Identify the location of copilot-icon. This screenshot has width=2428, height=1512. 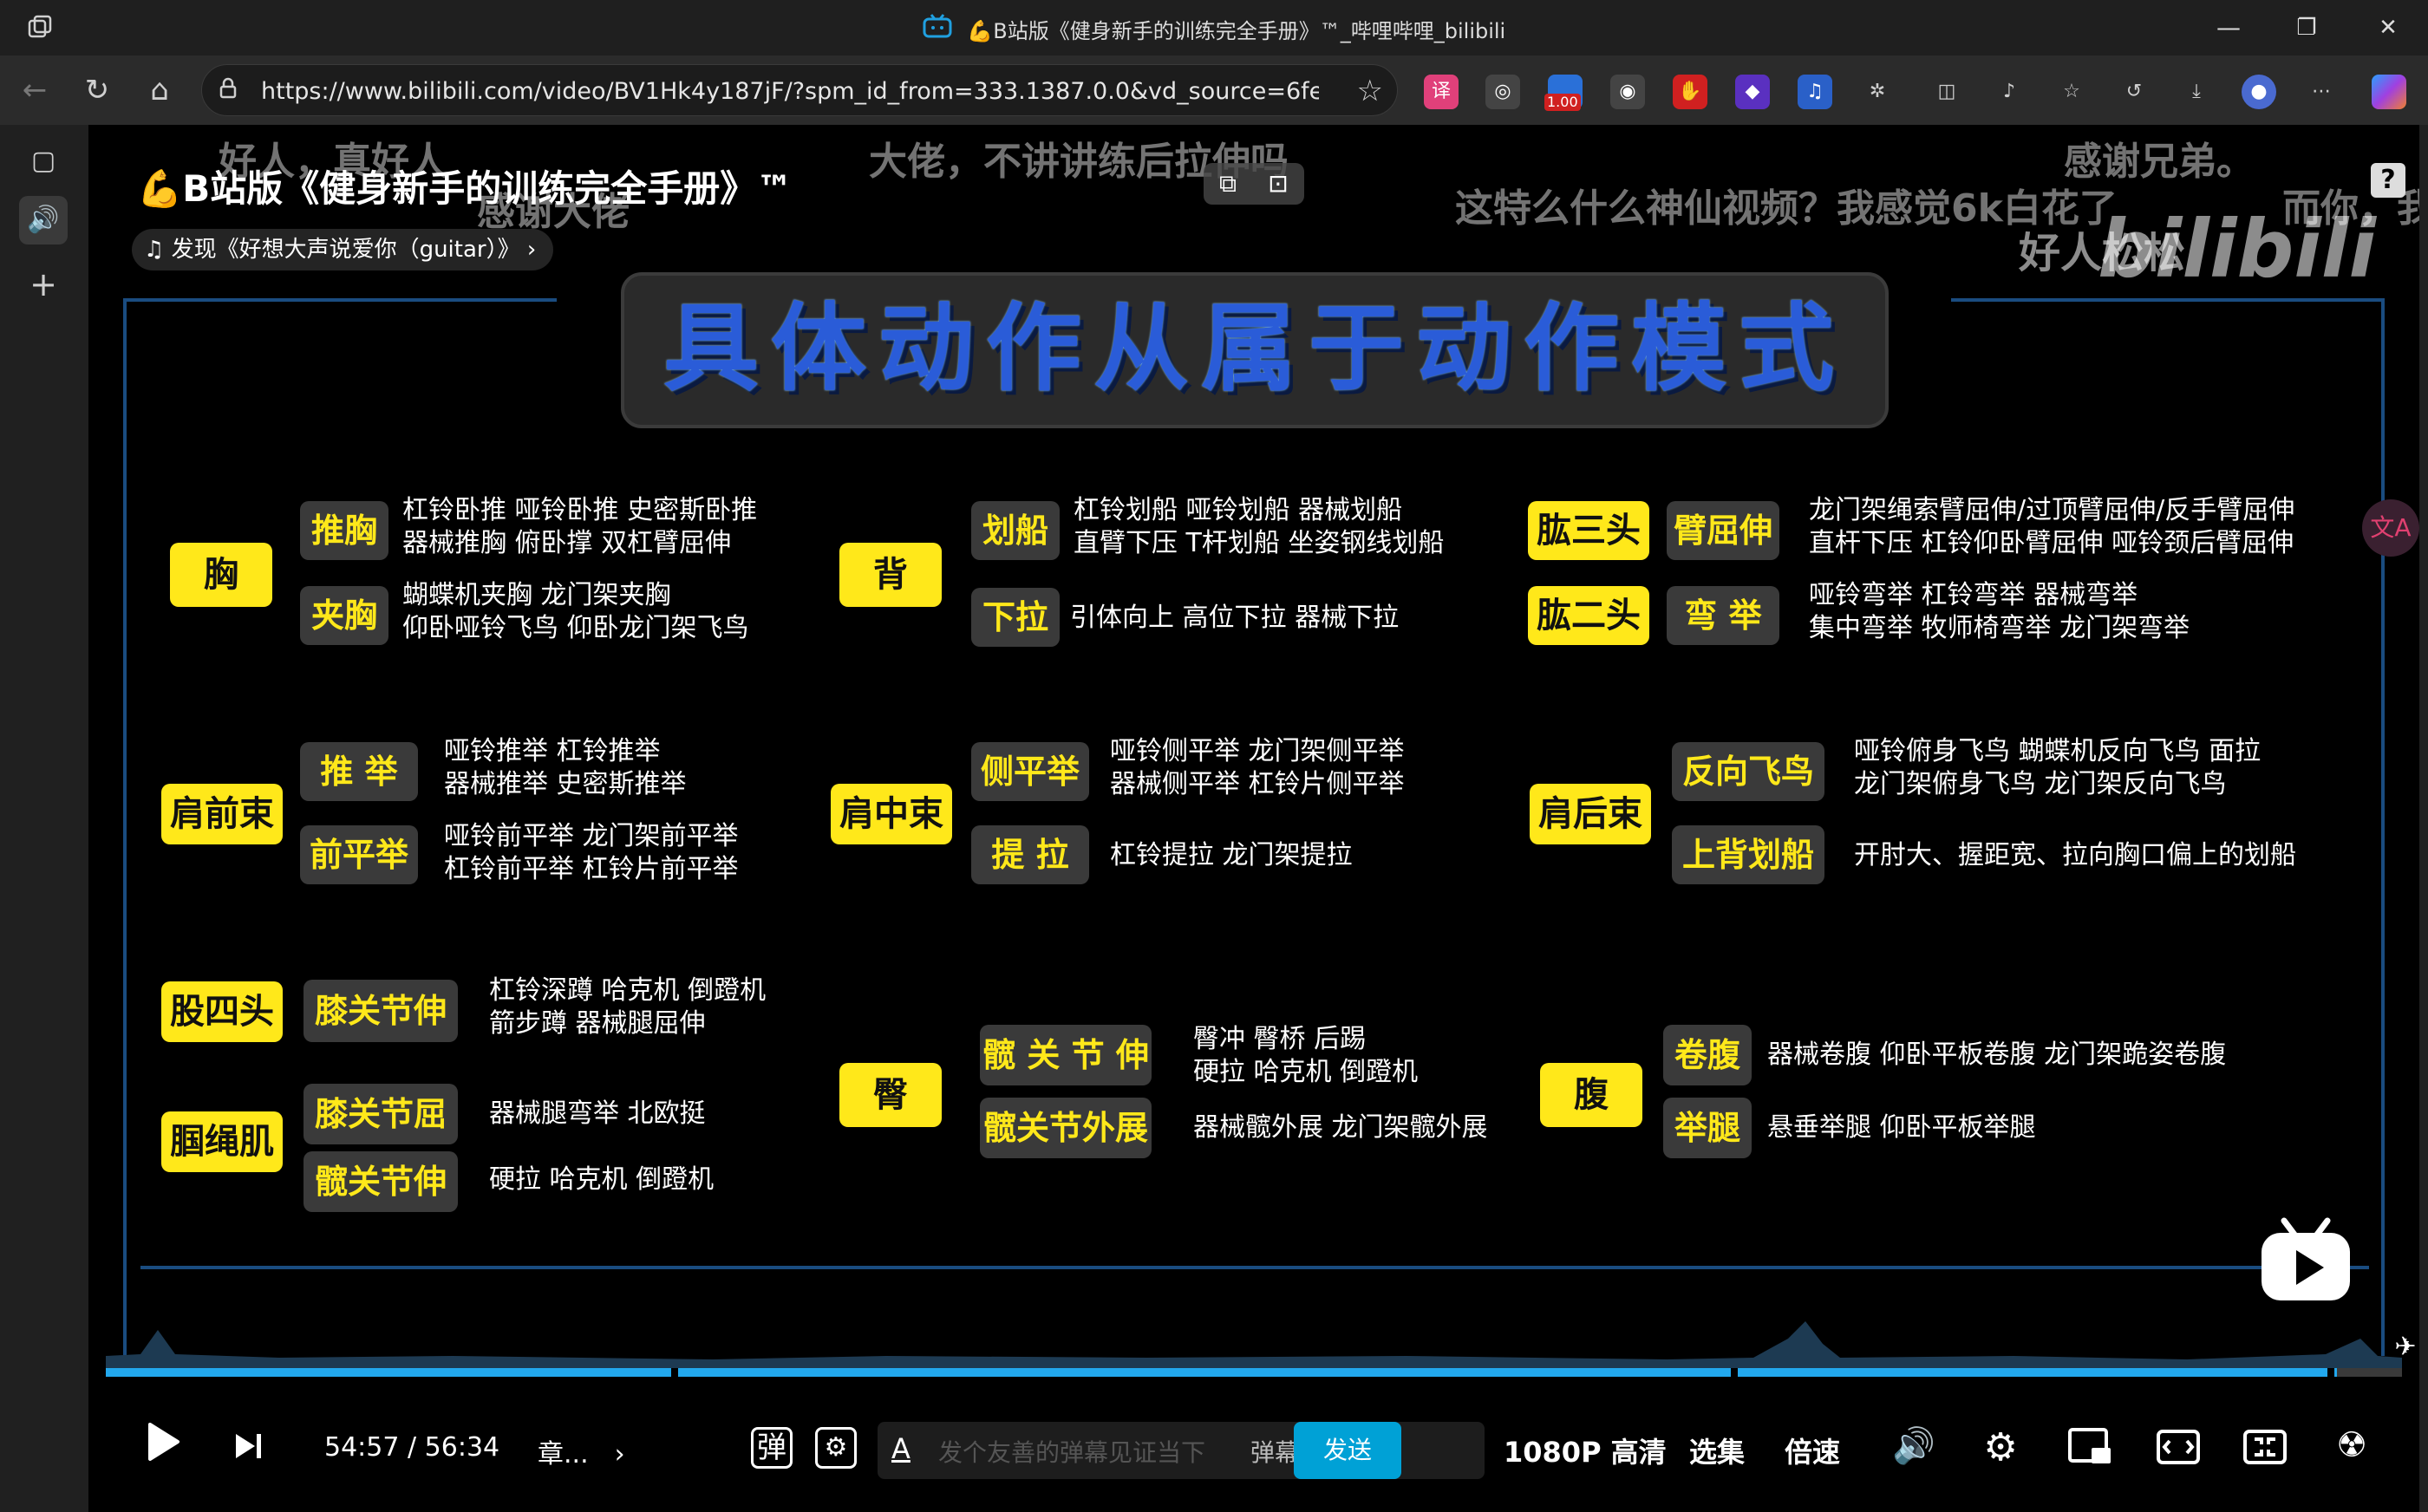
(2389, 92).